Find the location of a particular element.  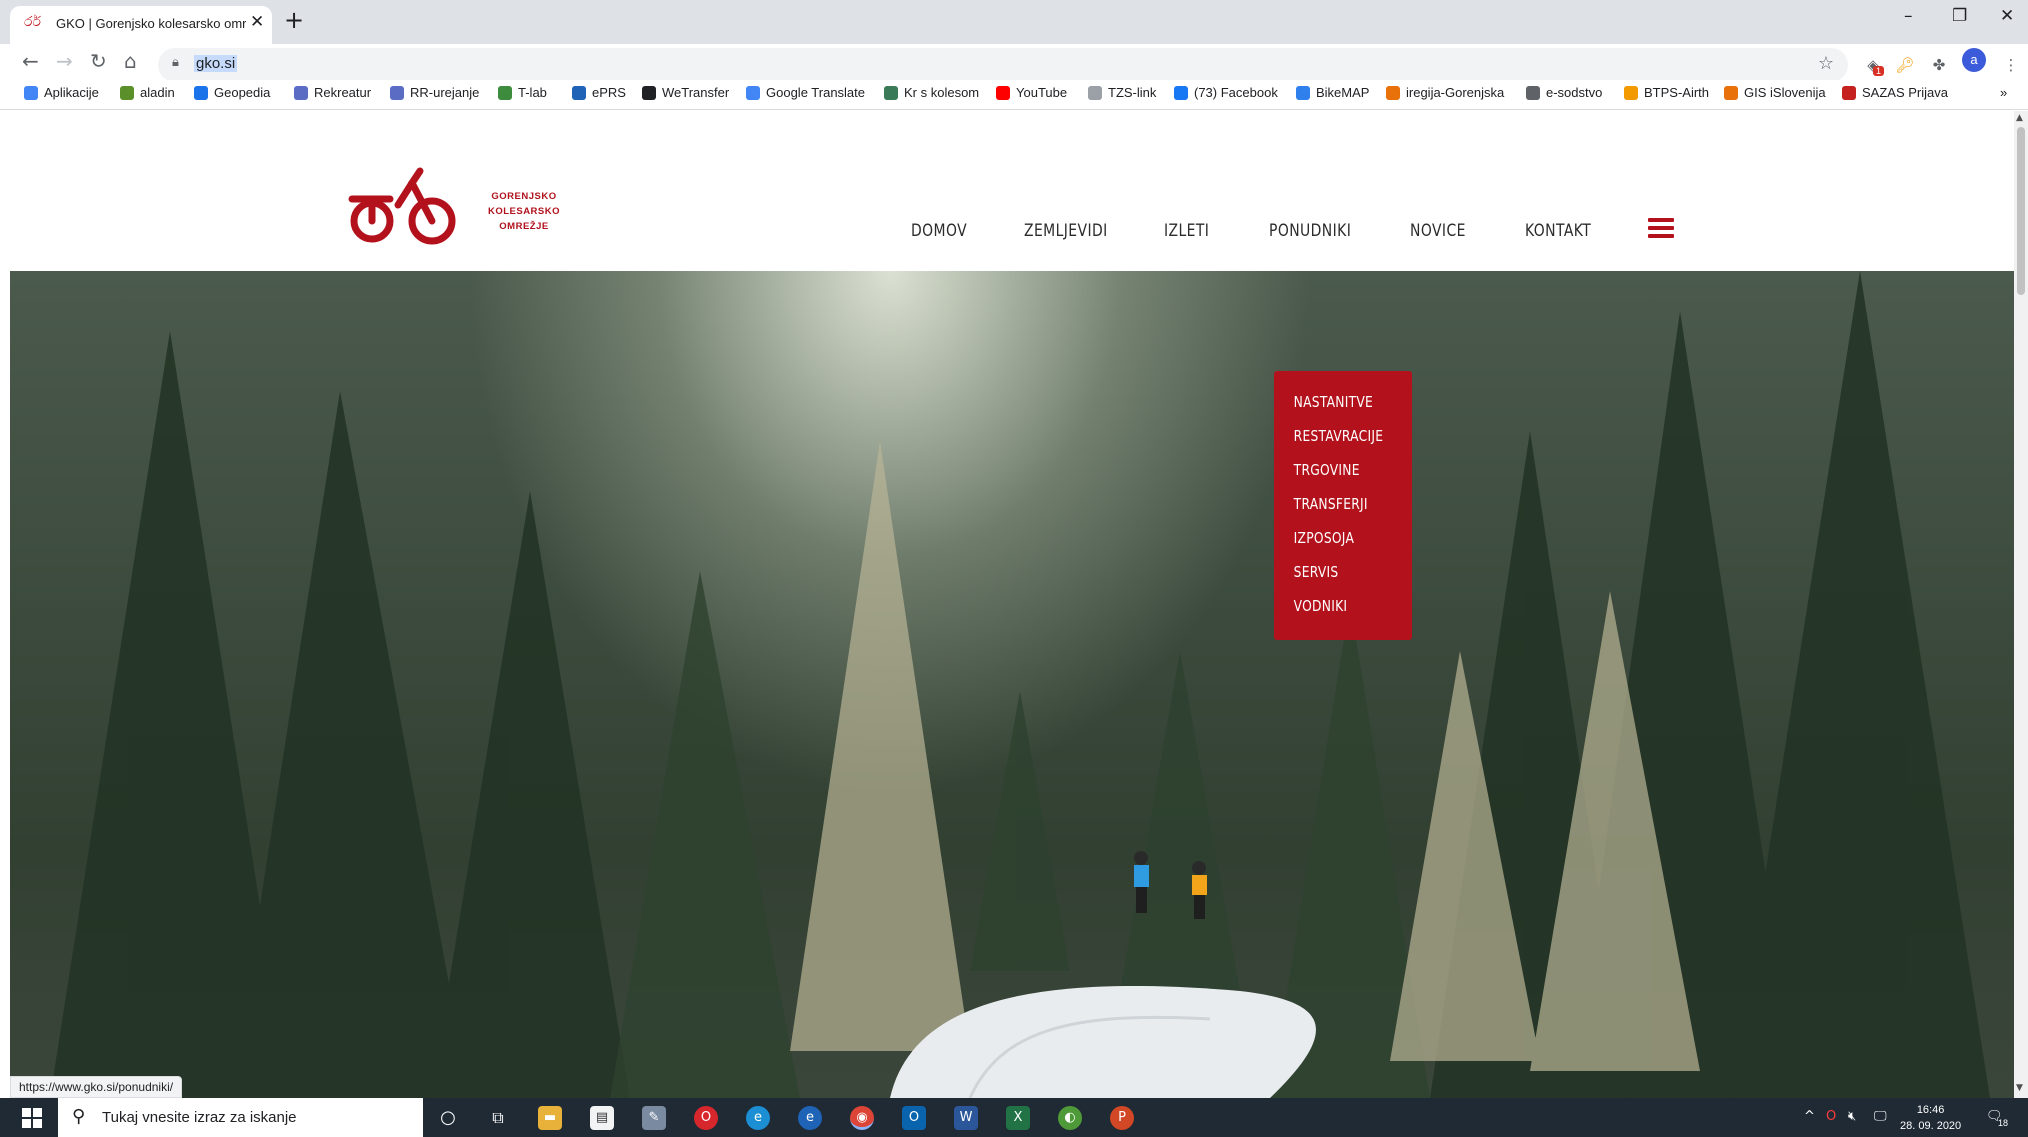

extension-badge: 1 is located at coordinates (1879, 71).